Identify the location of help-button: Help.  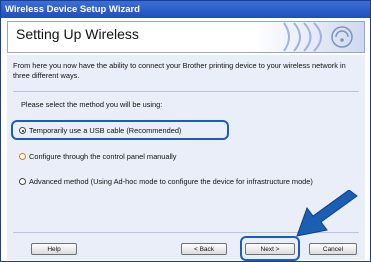
(54, 249).